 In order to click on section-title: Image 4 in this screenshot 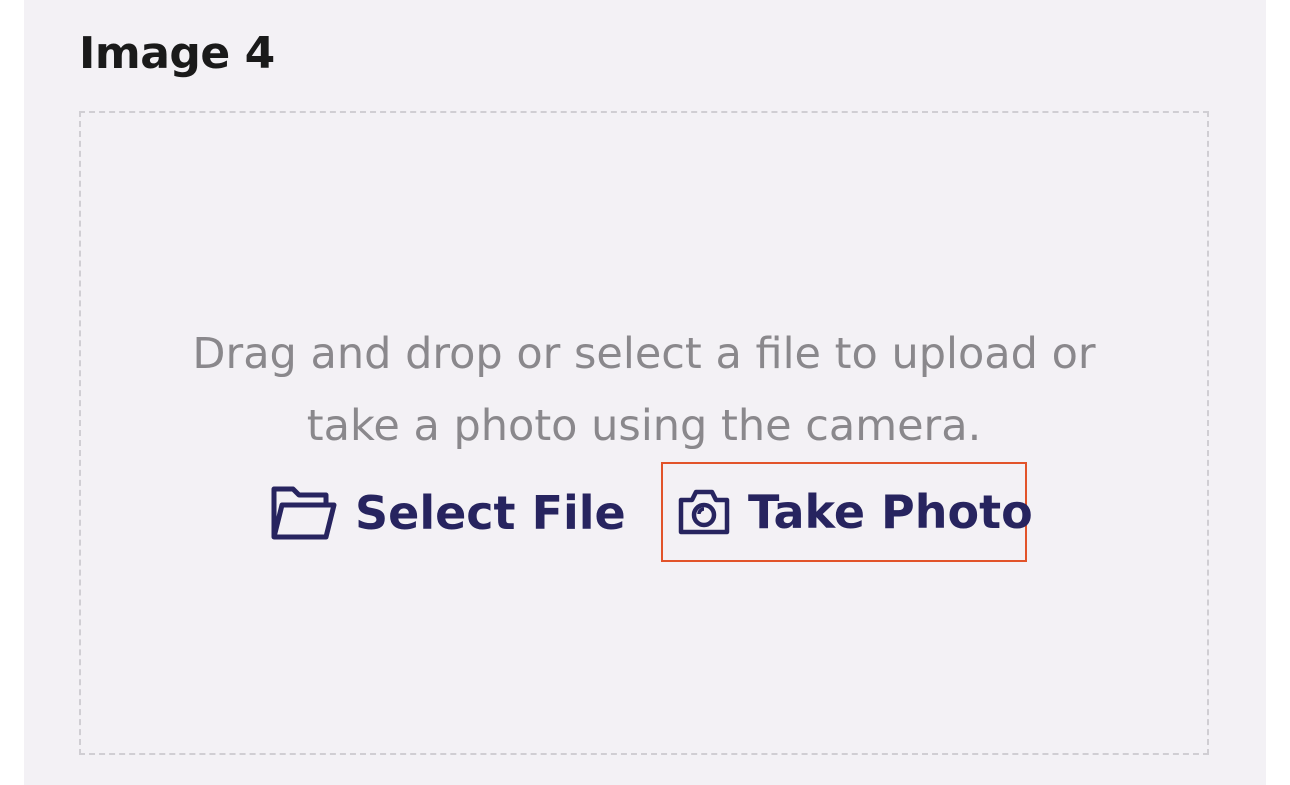, I will do `click(177, 53)`.